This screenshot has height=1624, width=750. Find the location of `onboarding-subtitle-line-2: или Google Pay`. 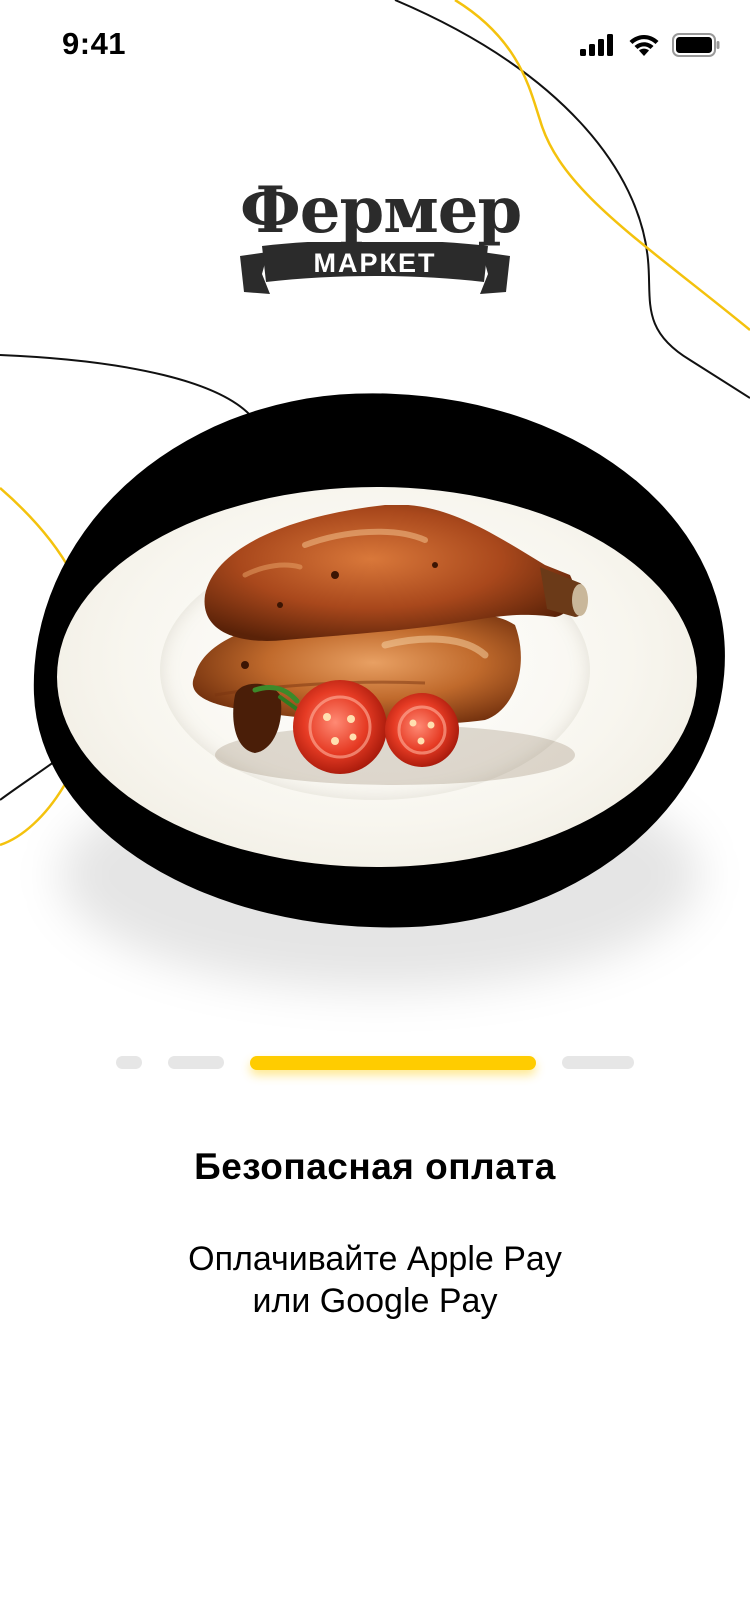

onboarding-subtitle-line-2: или Google Pay is located at coordinates (375, 1301).